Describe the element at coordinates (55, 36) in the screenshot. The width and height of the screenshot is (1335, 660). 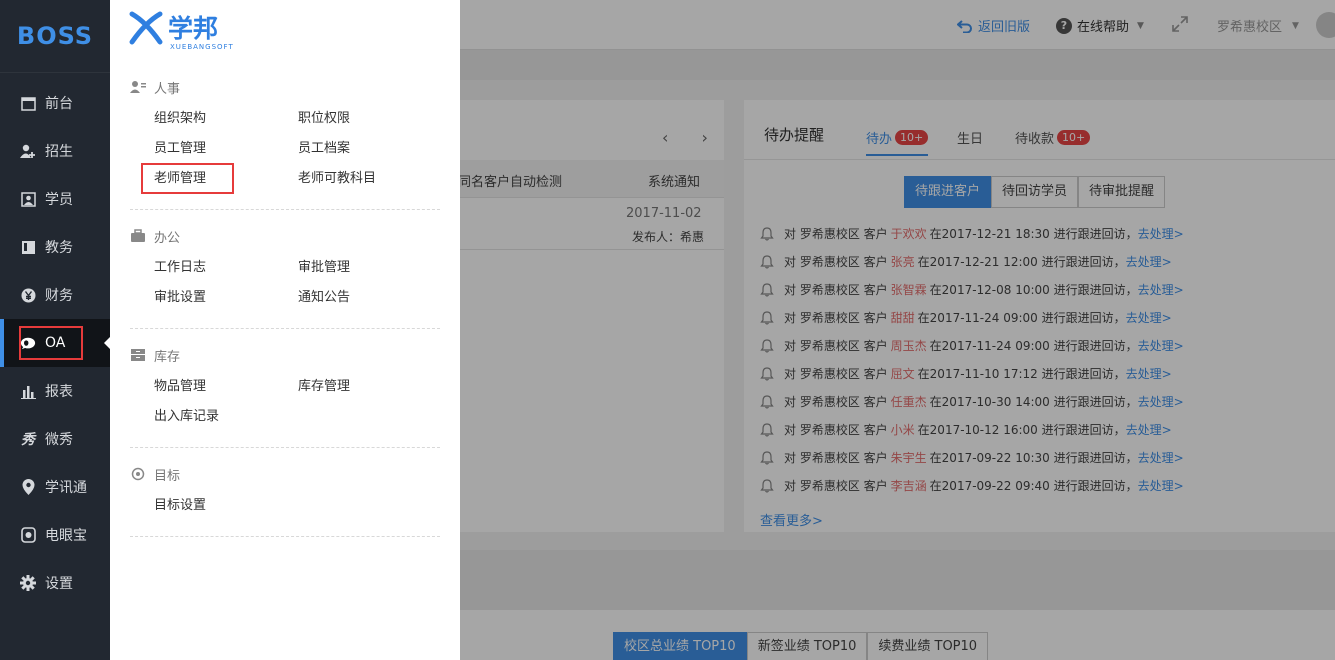
I see `boss-logo: BOSS` at that location.